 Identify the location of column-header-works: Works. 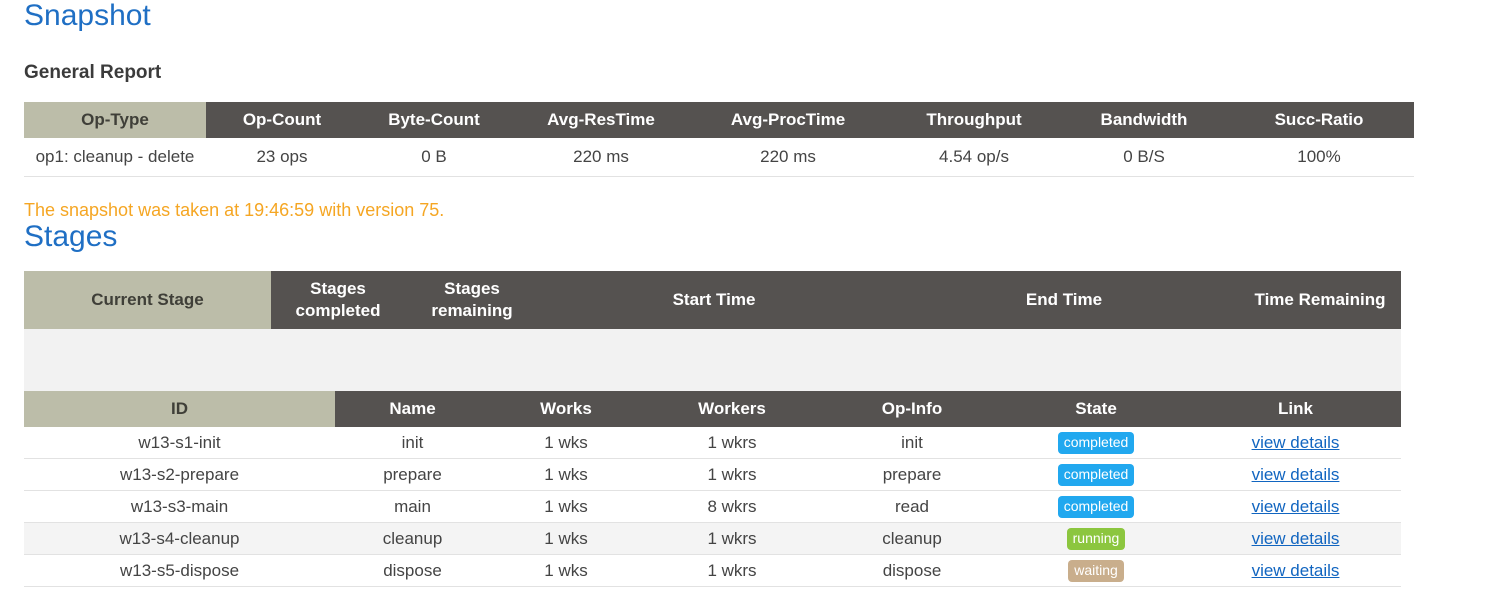
(566, 409).